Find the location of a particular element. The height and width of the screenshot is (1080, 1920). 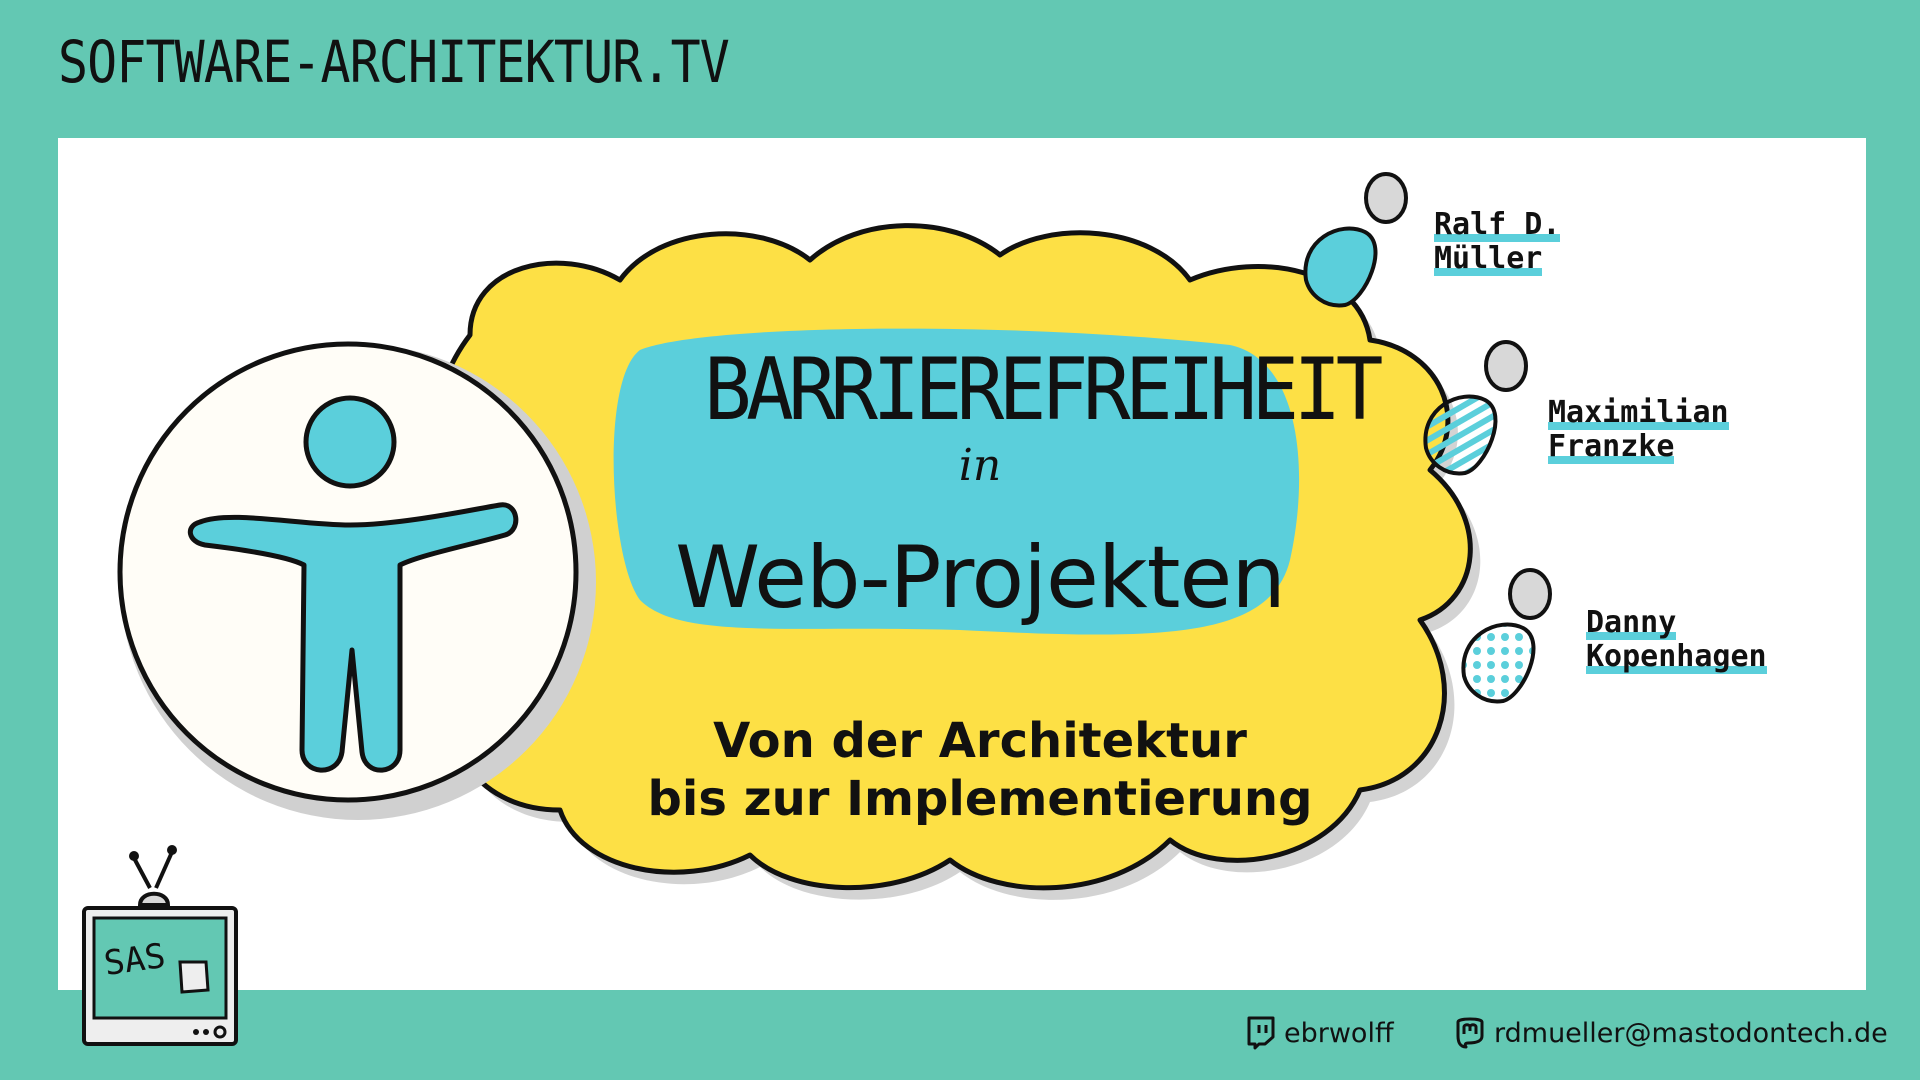

subtitle-line1: Von der Architektur is located at coordinates (980, 741).